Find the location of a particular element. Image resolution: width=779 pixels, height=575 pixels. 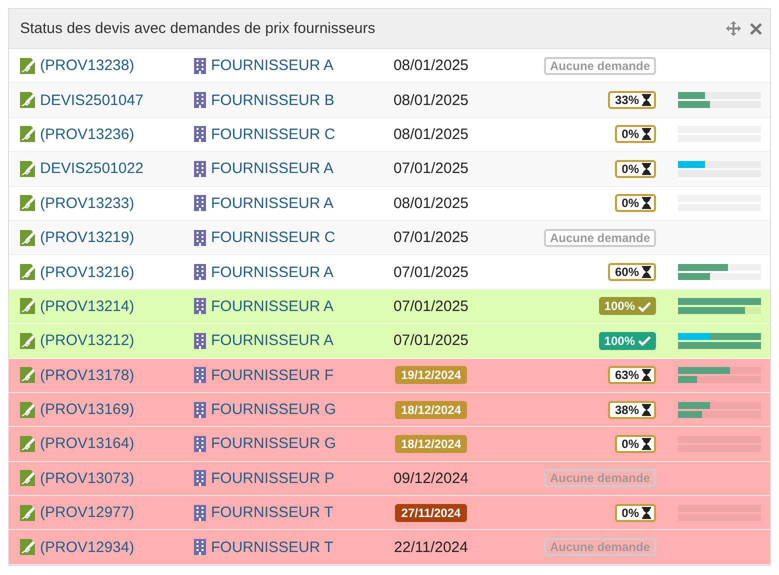

quote-link: DEVIS2501047 is located at coordinates (92, 100).